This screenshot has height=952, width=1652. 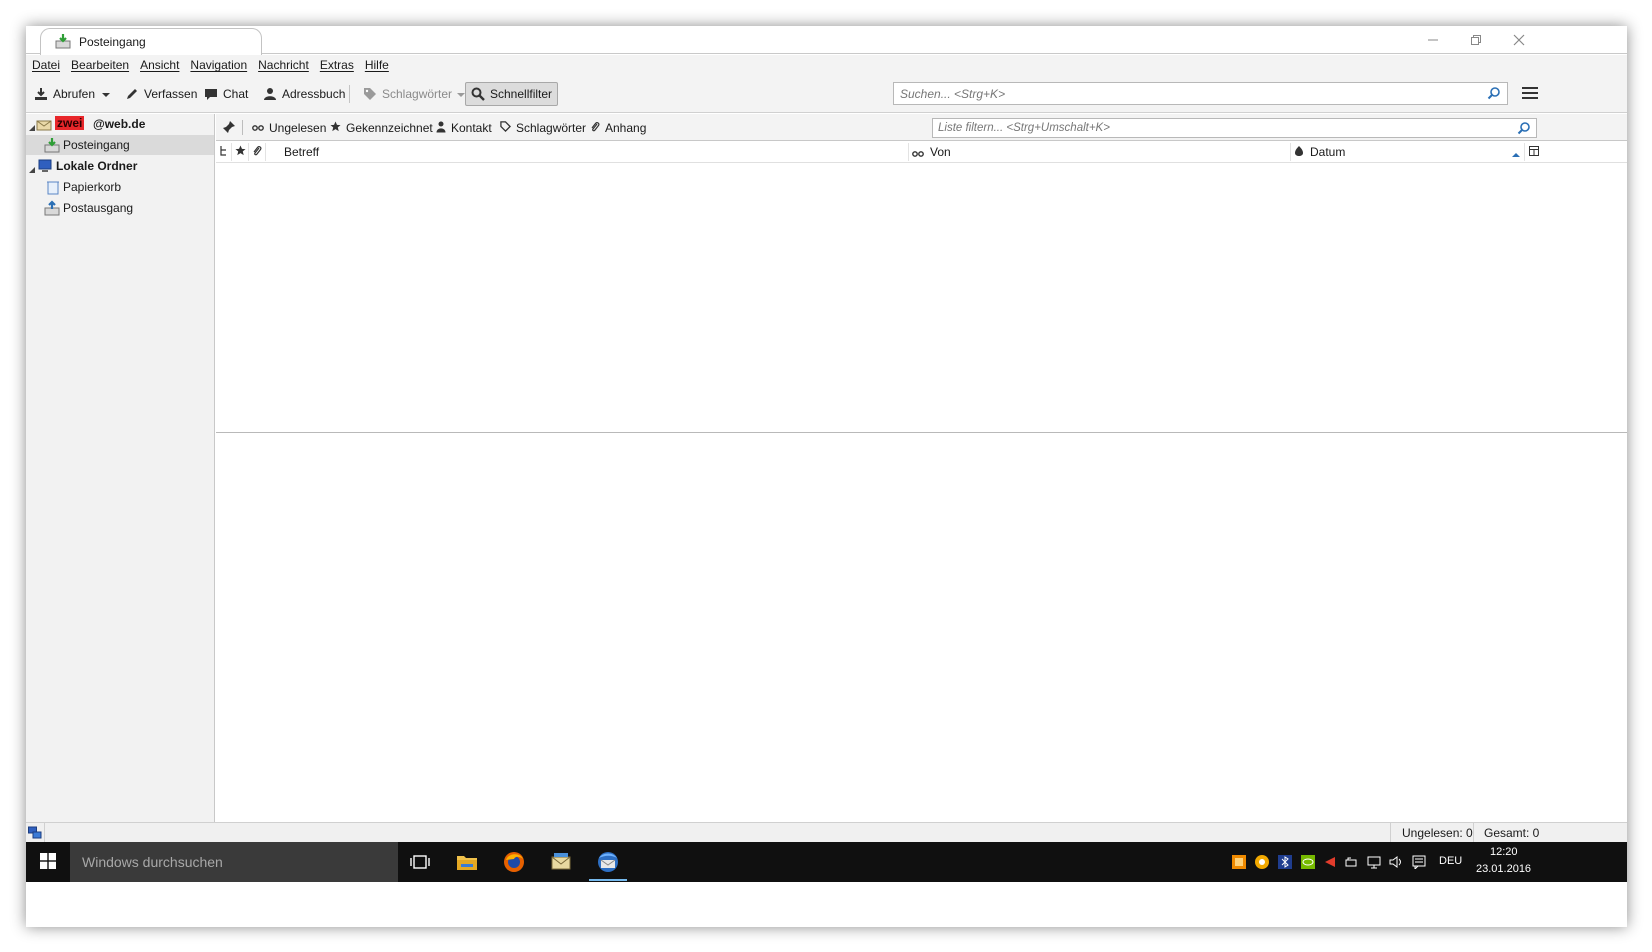 What do you see at coordinates (1530, 94) in the screenshot?
I see `app-menu-button` at bounding box center [1530, 94].